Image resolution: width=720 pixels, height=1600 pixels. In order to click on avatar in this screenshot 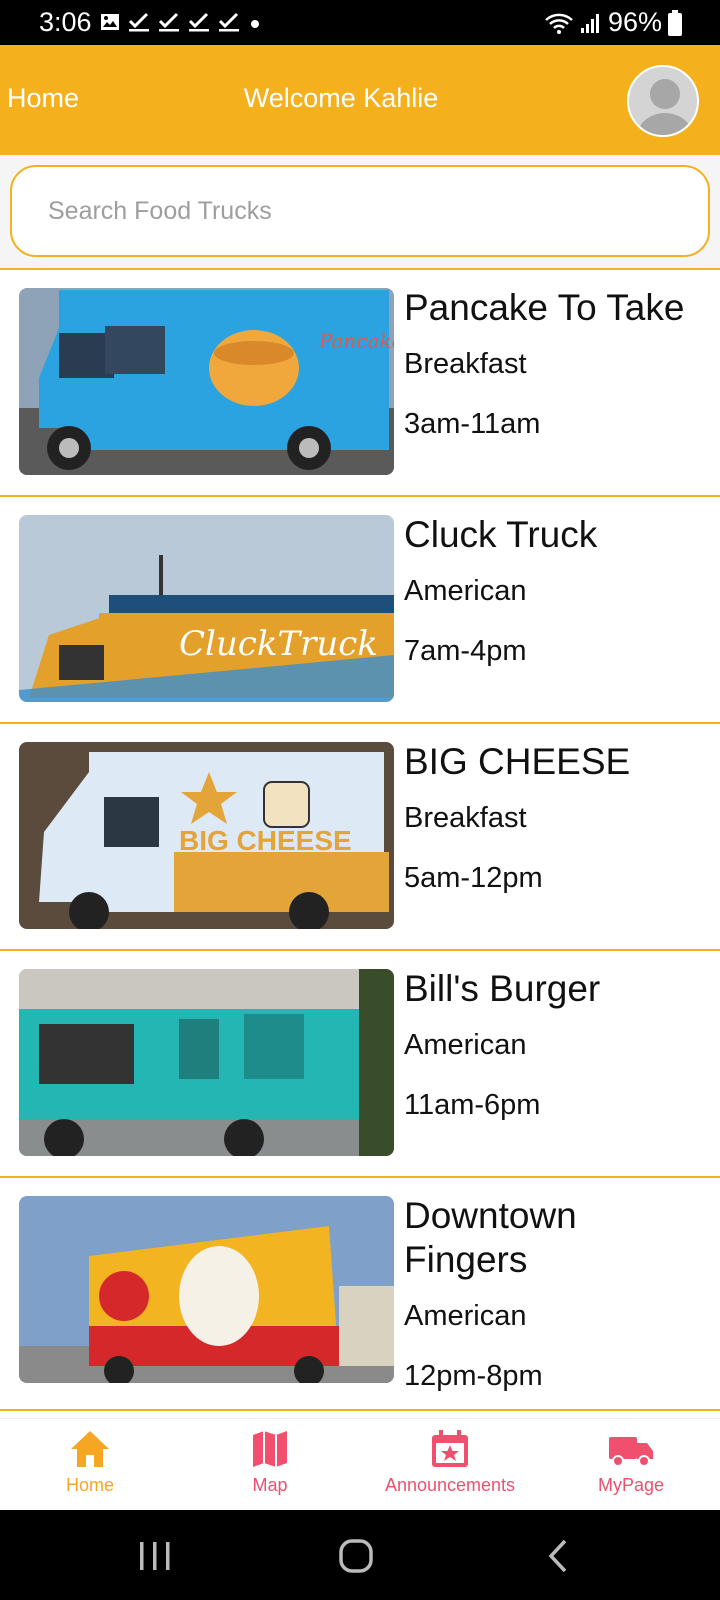, I will do `click(663, 101)`.